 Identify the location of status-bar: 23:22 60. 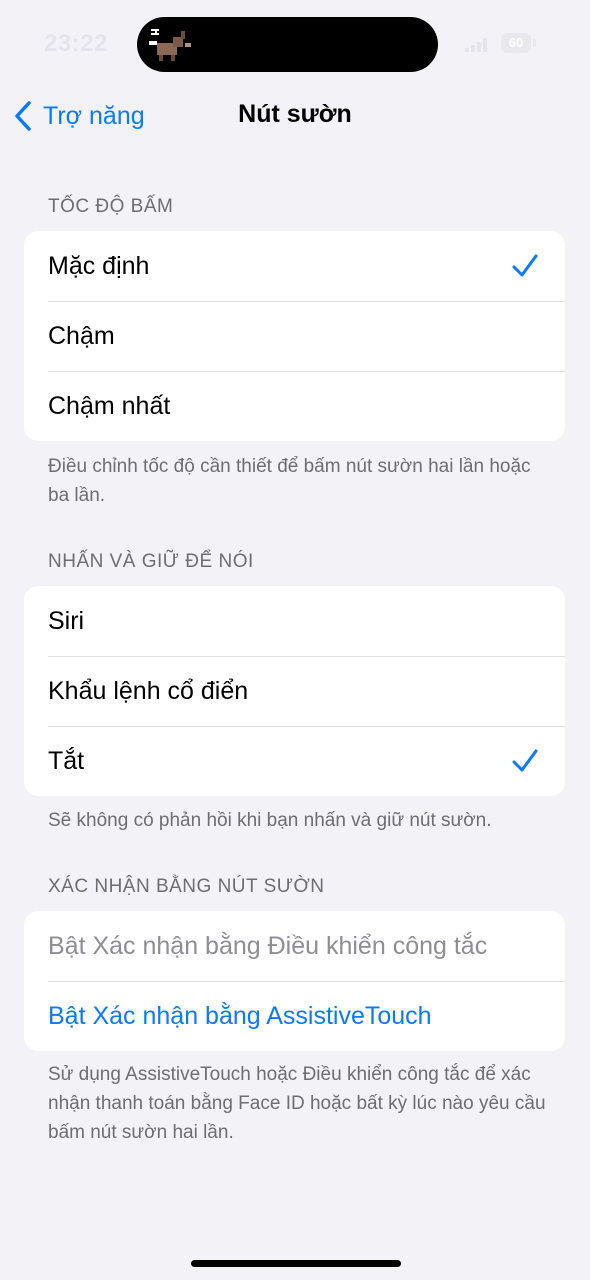
(295, 45).